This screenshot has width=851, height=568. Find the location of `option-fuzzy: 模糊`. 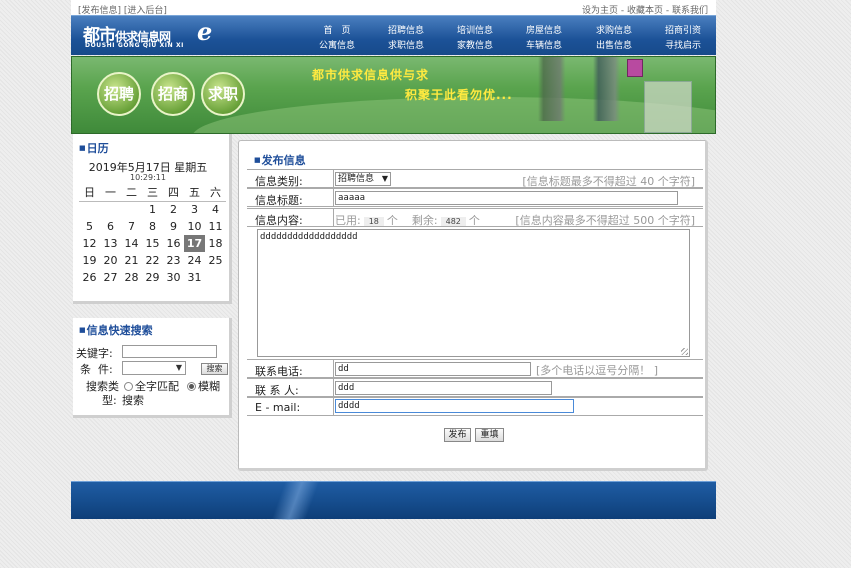

option-fuzzy: 模糊 is located at coordinates (203, 386).